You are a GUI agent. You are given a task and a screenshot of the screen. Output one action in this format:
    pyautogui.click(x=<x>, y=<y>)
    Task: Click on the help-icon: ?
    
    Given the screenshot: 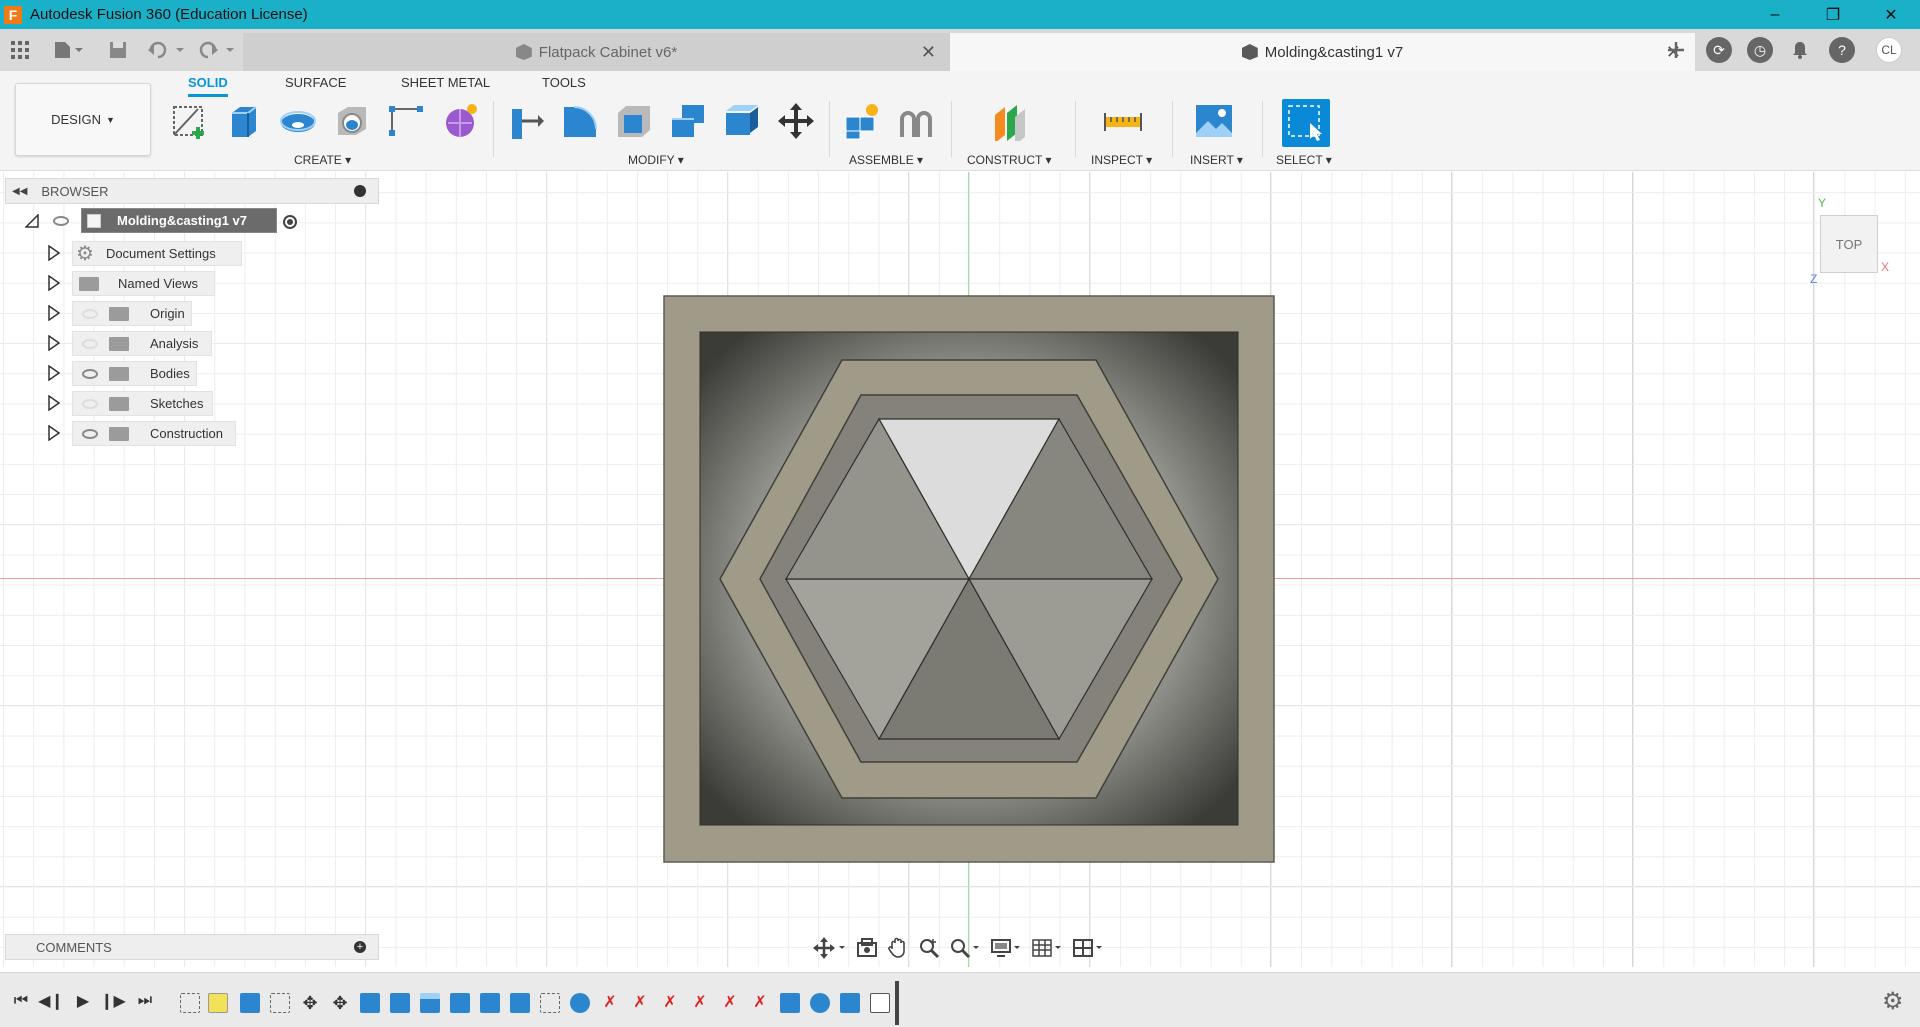 What is the action you would take?
    pyautogui.click(x=1842, y=50)
    